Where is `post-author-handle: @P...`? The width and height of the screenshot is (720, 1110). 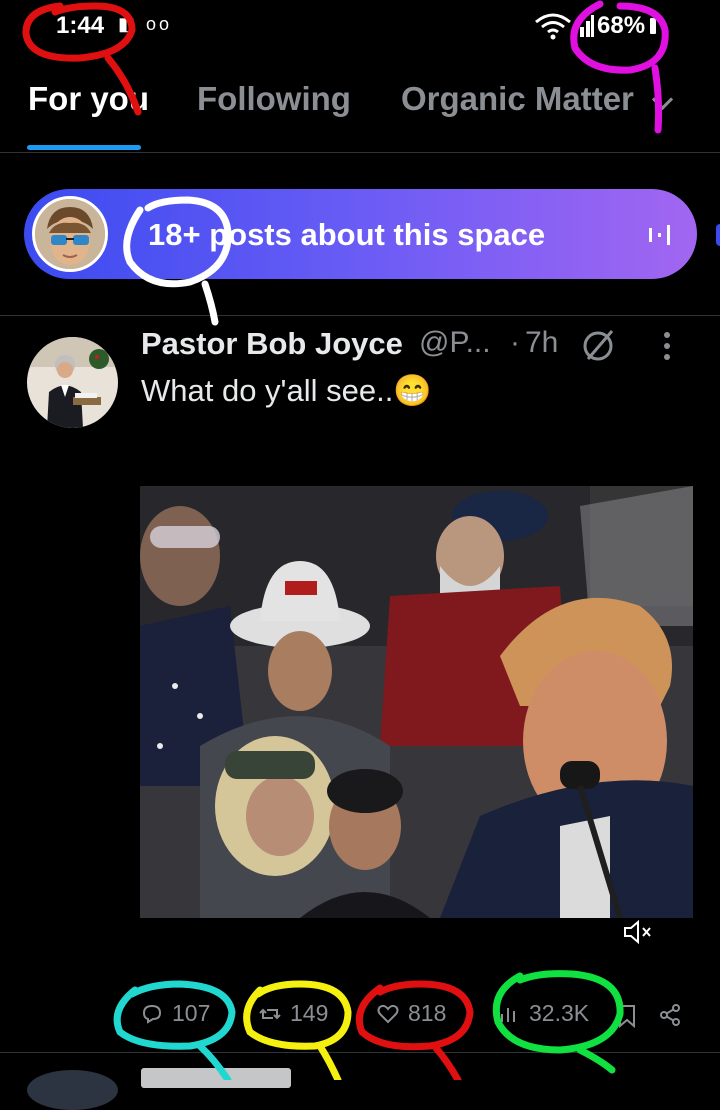
post-author-handle: @P... is located at coordinates (455, 343).